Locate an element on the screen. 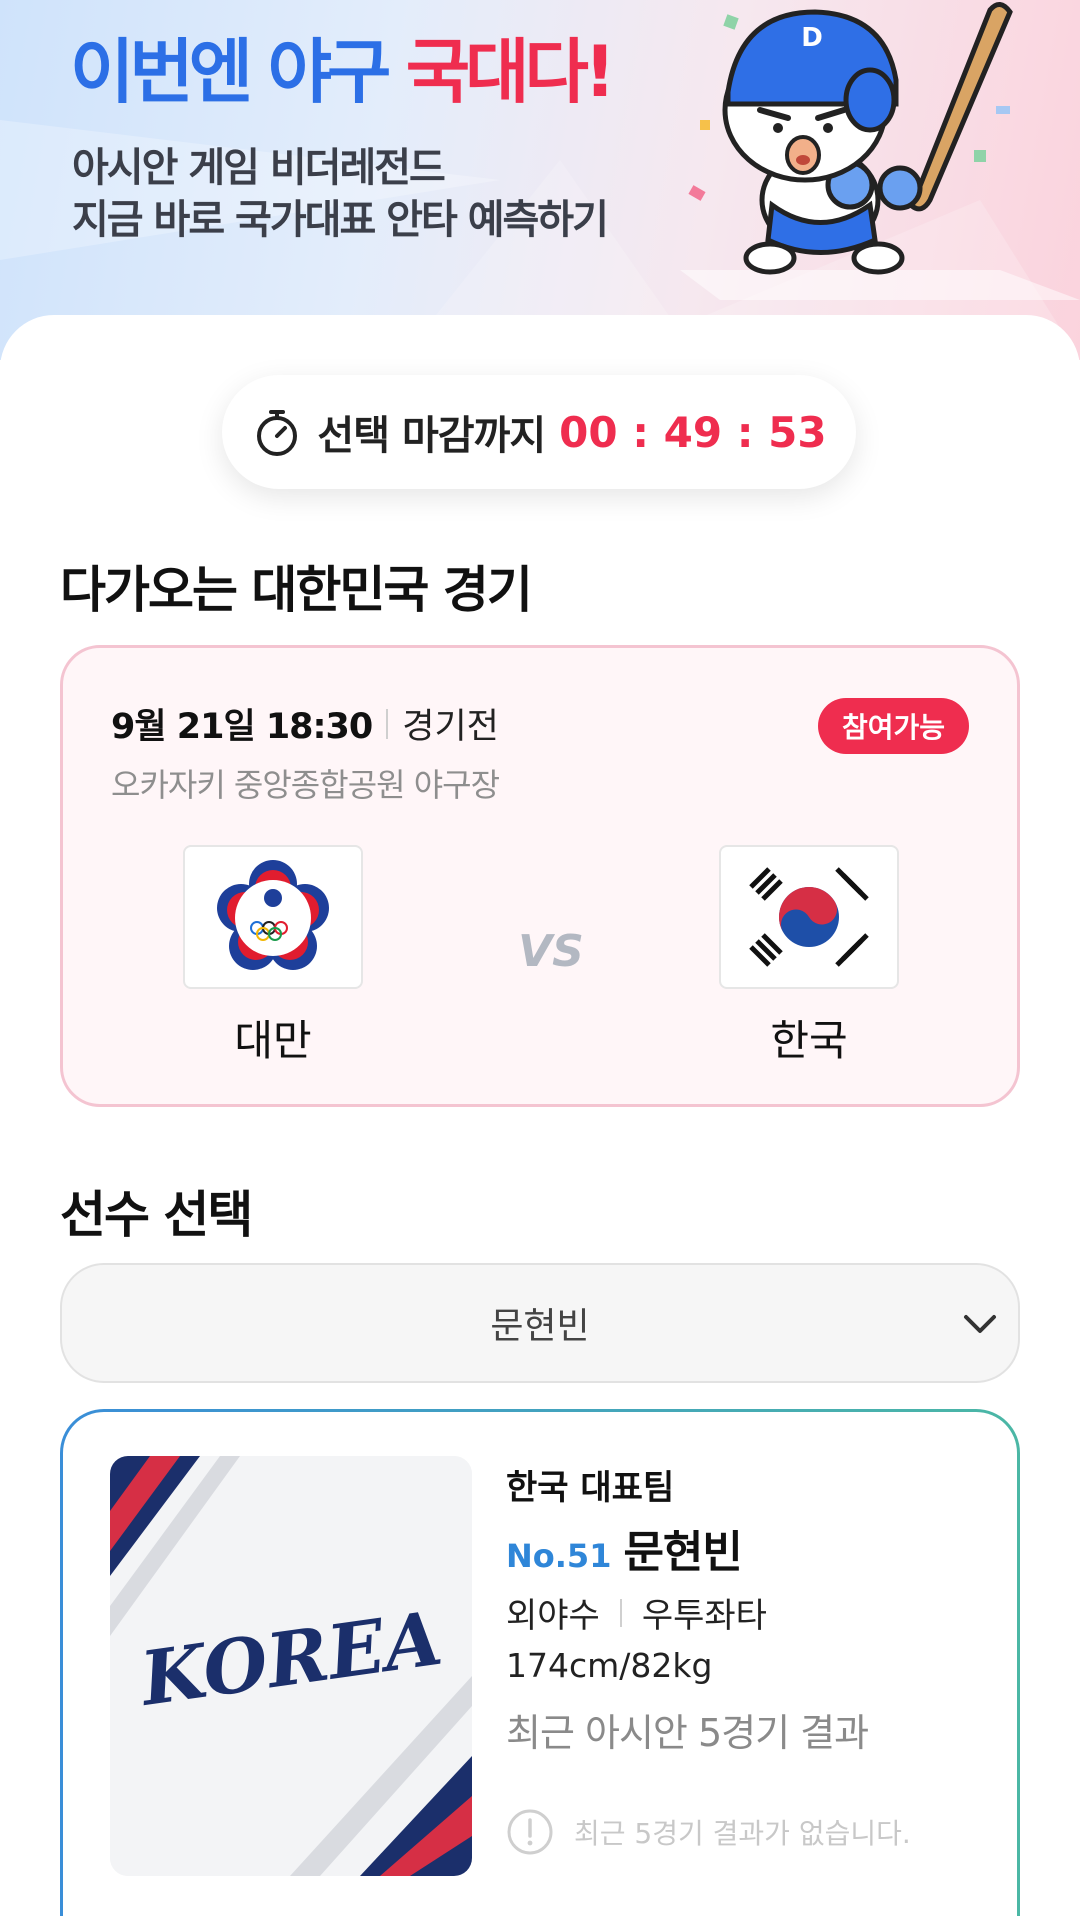 The width and height of the screenshot is (1080, 1916). match-venue: 오카자키 중앙종합공원 야구장 is located at coordinates (305, 785).